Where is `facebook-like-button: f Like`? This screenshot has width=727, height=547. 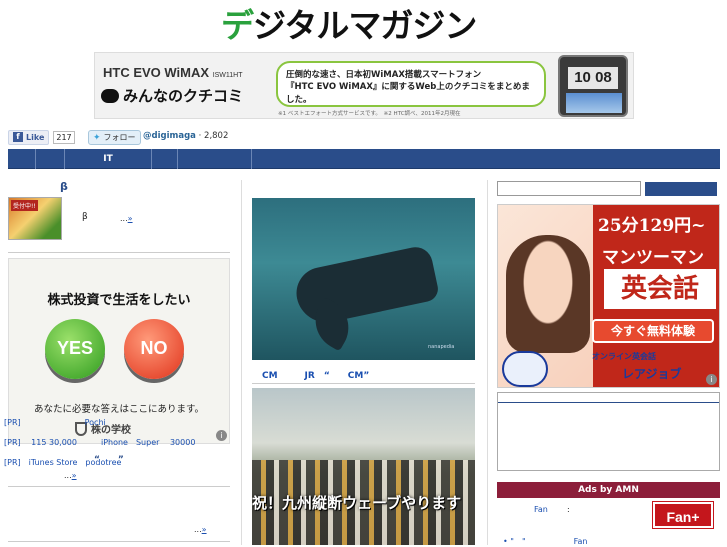
facebook-like-button: f Like is located at coordinates (29, 137).